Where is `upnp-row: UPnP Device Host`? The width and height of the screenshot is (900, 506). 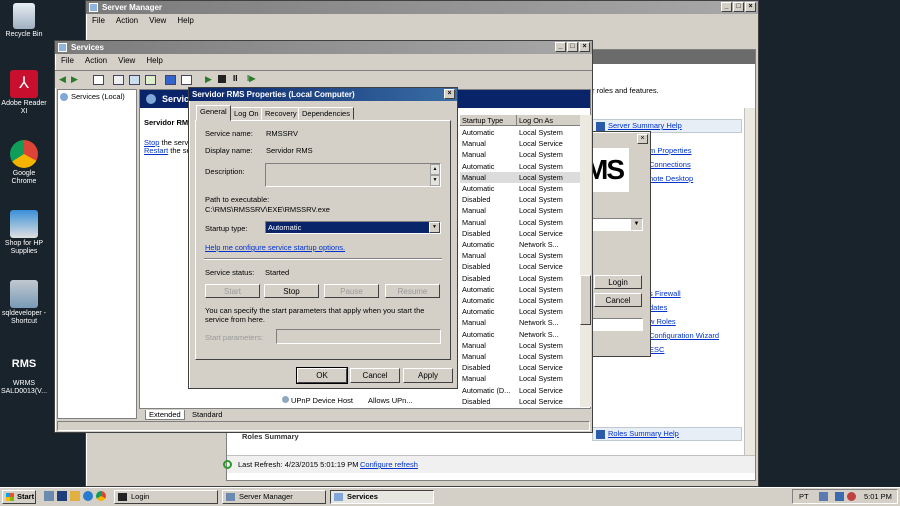
upnp-row: UPnP Device Host is located at coordinates (317, 400).